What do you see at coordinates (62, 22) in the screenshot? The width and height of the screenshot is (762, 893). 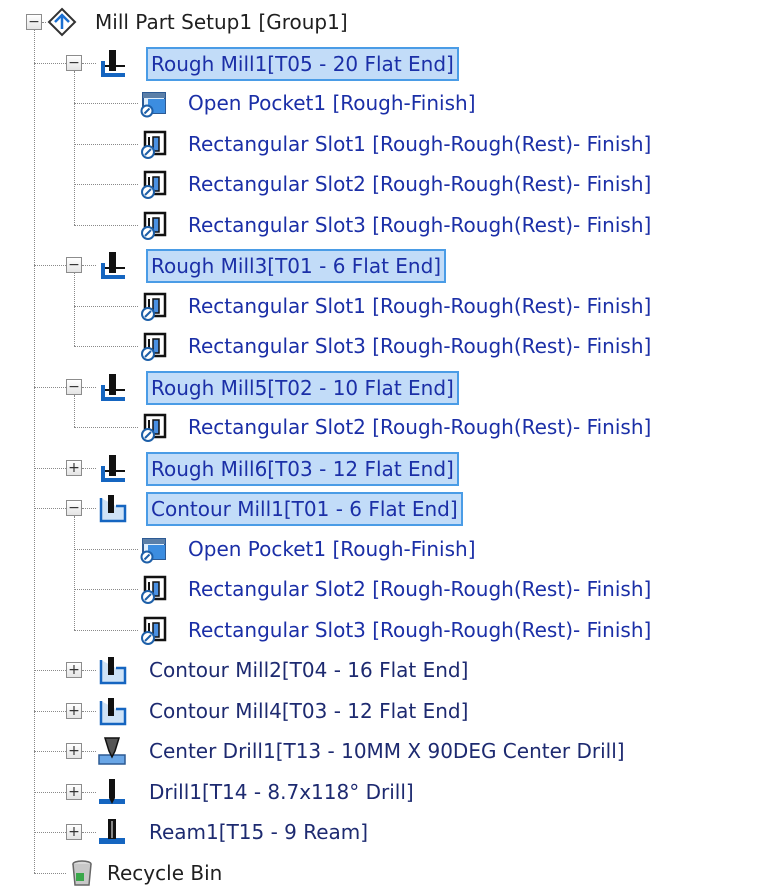 I see `mill-setup-icon` at bounding box center [62, 22].